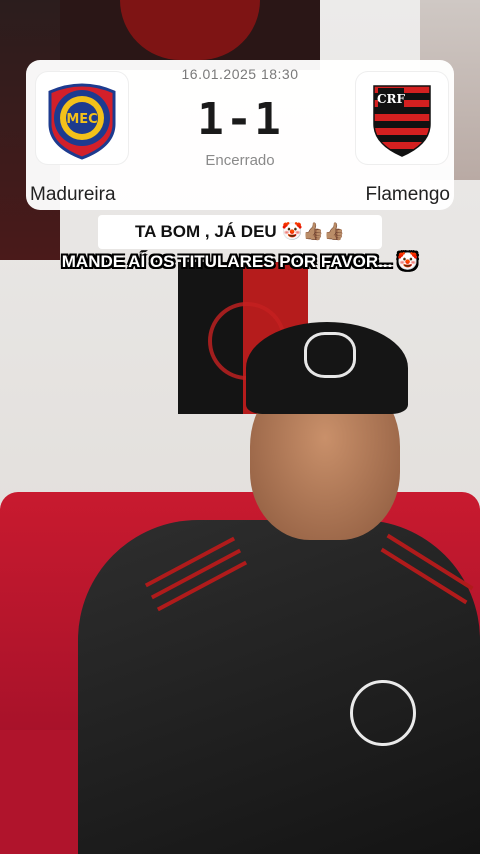 The height and width of the screenshot is (854, 480). Describe the element at coordinates (391, 99) in the screenshot. I see `svg-text: CRF` at that location.